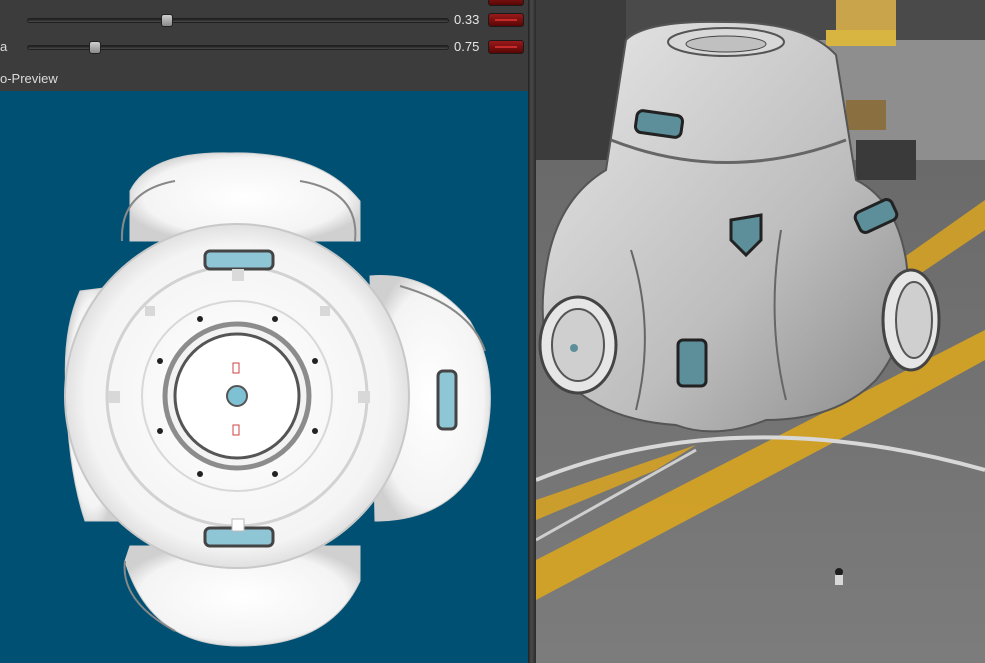 This screenshot has width=985, height=663. I want to click on slider-value: 0.33, so click(466, 19).